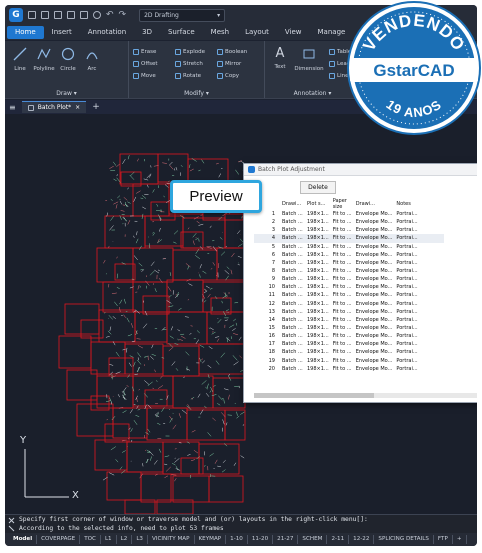 This screenshot has width=482, height=553. Describe the element at coordinates (23, 539) in the screenshot. I see `layout-tab: Model` at that location.